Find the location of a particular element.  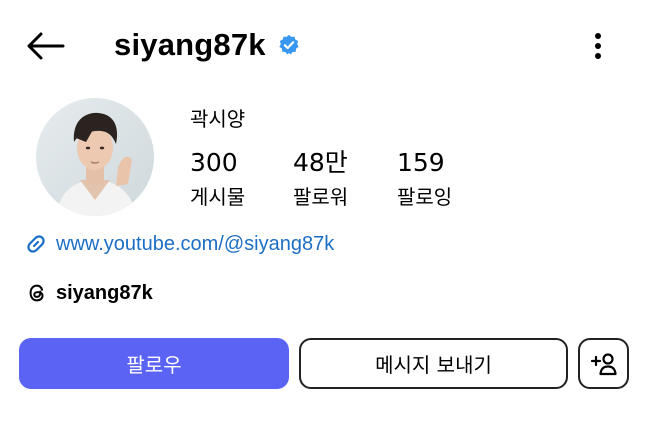

link-text: www.youtube.com/@siyang87k is located at coordinates (195, 243).